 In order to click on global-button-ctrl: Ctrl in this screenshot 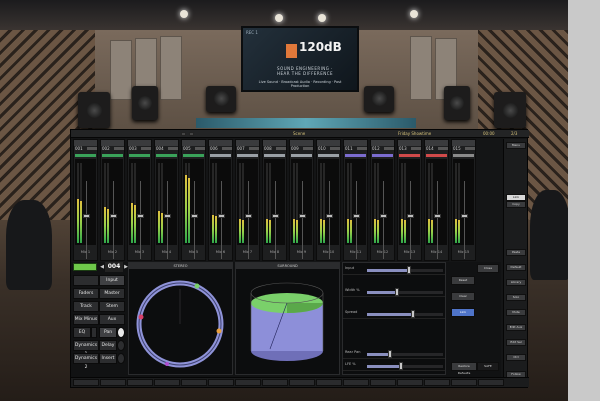, I will do `click(516, 357)`.